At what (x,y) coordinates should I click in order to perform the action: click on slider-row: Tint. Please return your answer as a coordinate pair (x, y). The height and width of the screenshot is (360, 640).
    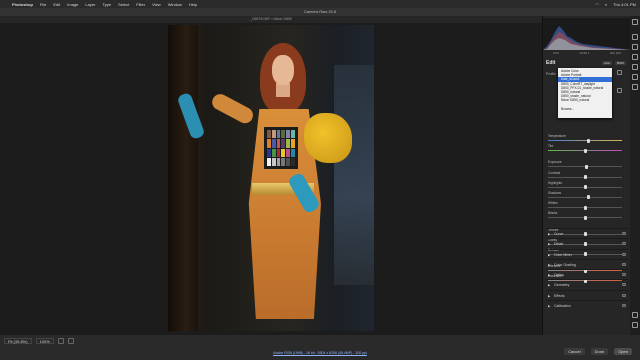
    Looking at the image, I should click on (586, 149).